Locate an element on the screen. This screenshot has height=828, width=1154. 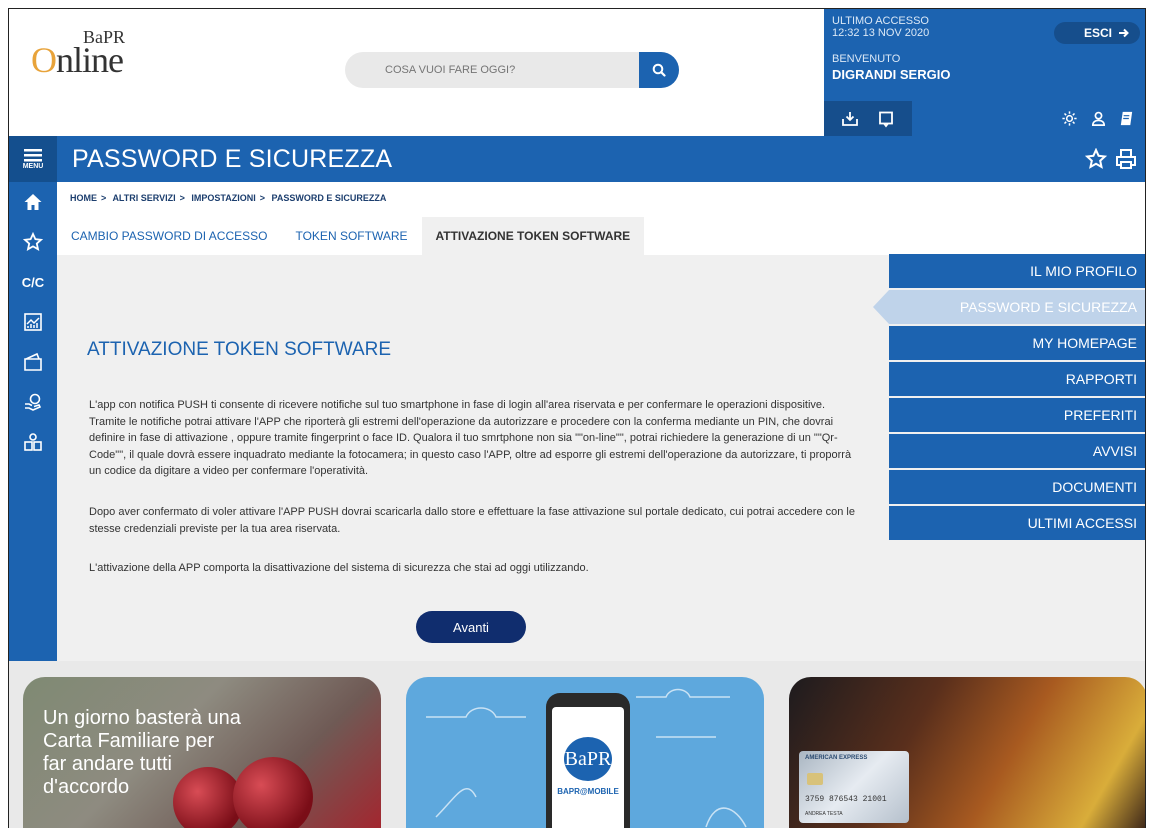
hamburger-icon is located at coordinates (33, 154).